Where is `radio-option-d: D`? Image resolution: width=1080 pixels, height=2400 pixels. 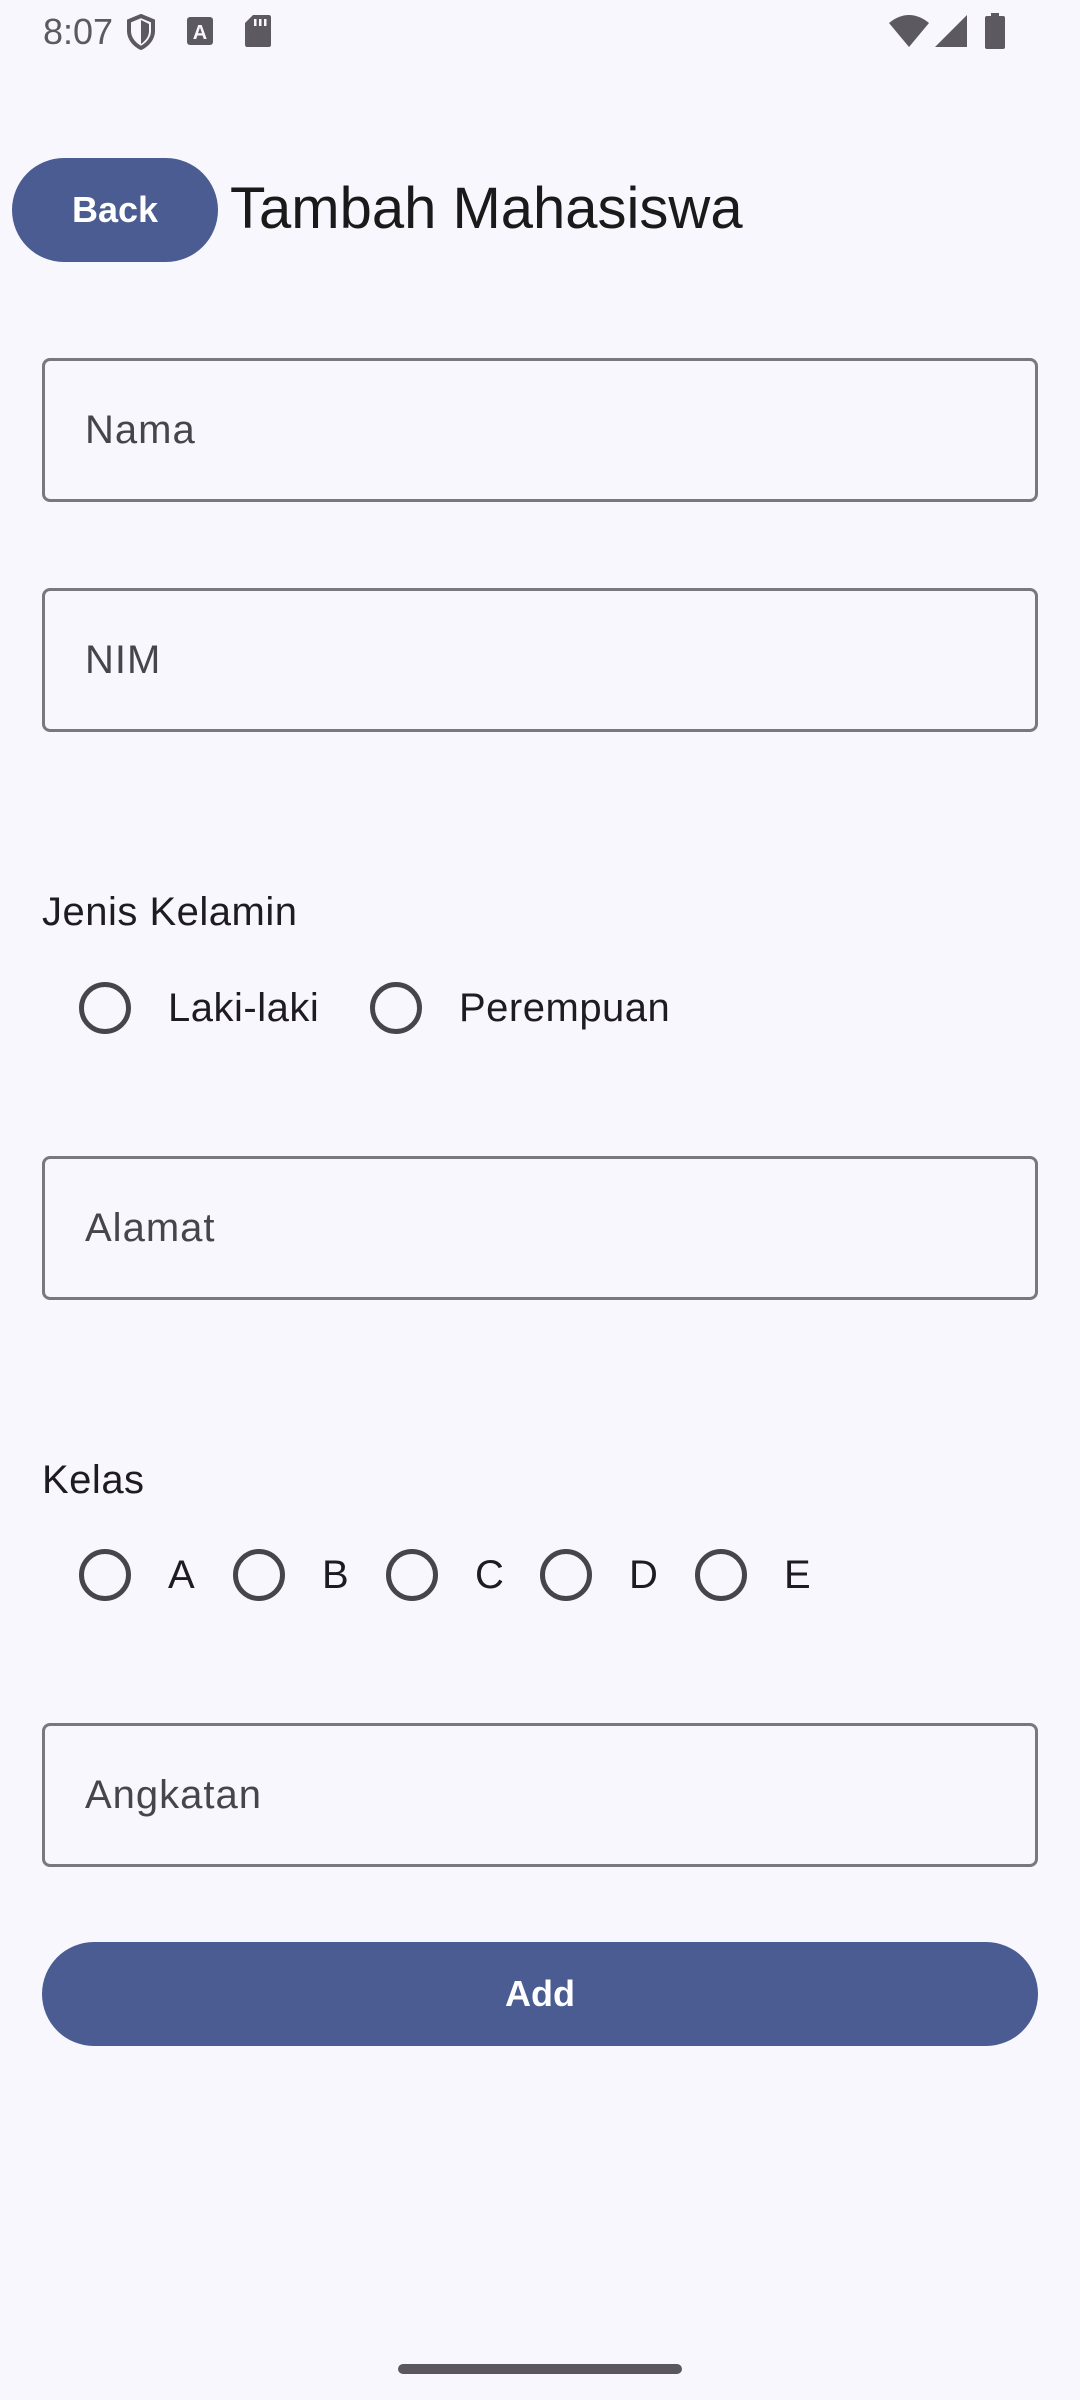 radio-option-d: D is located at coordinates (605, 1575).